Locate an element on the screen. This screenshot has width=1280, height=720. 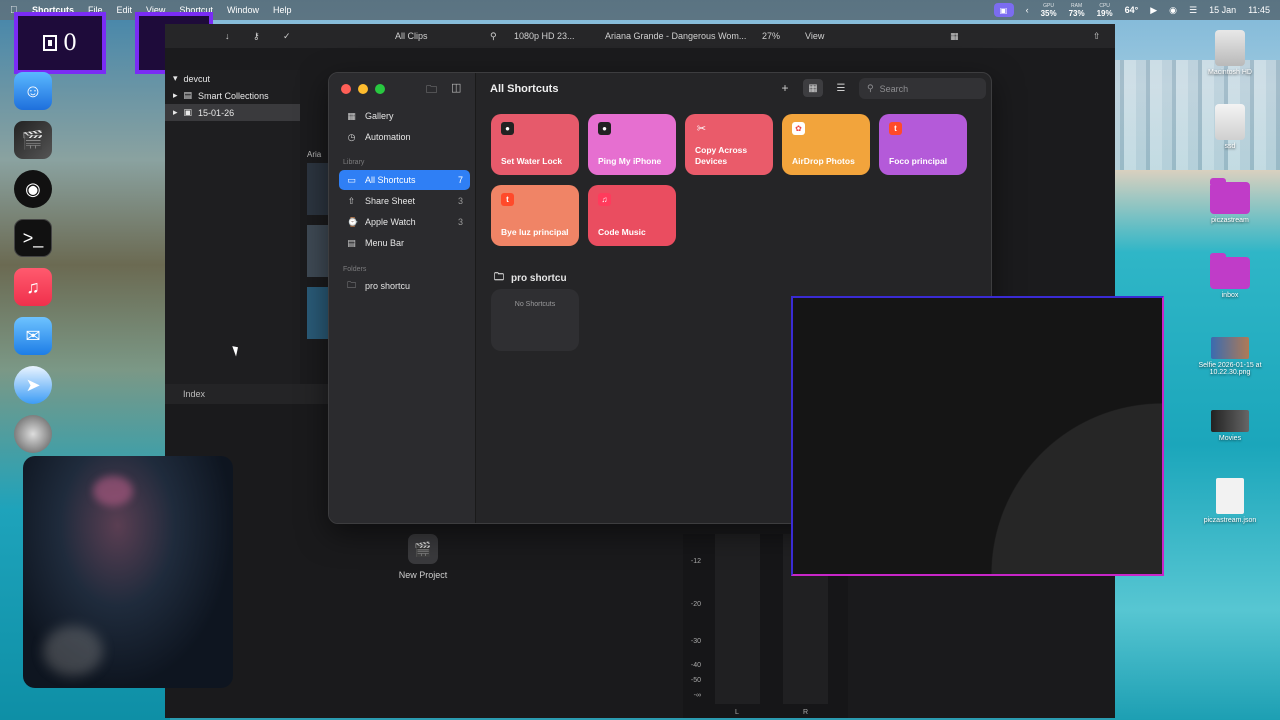
folder-section-title: 🗀 pro shortcu is located at coordinates (530, 278).